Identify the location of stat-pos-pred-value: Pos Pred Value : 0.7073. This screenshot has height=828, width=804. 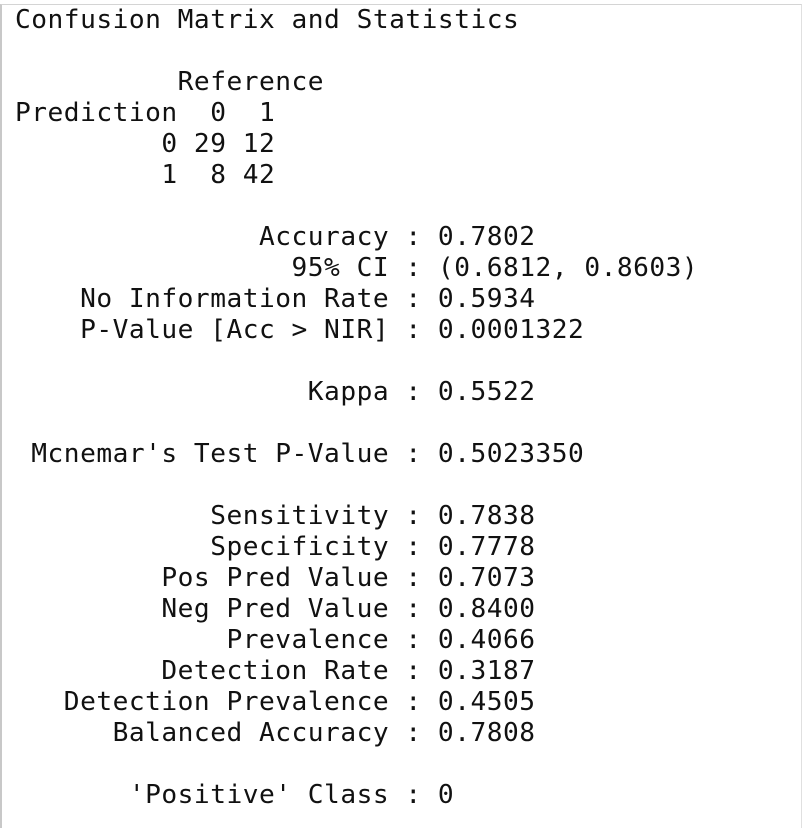
(275, 578).